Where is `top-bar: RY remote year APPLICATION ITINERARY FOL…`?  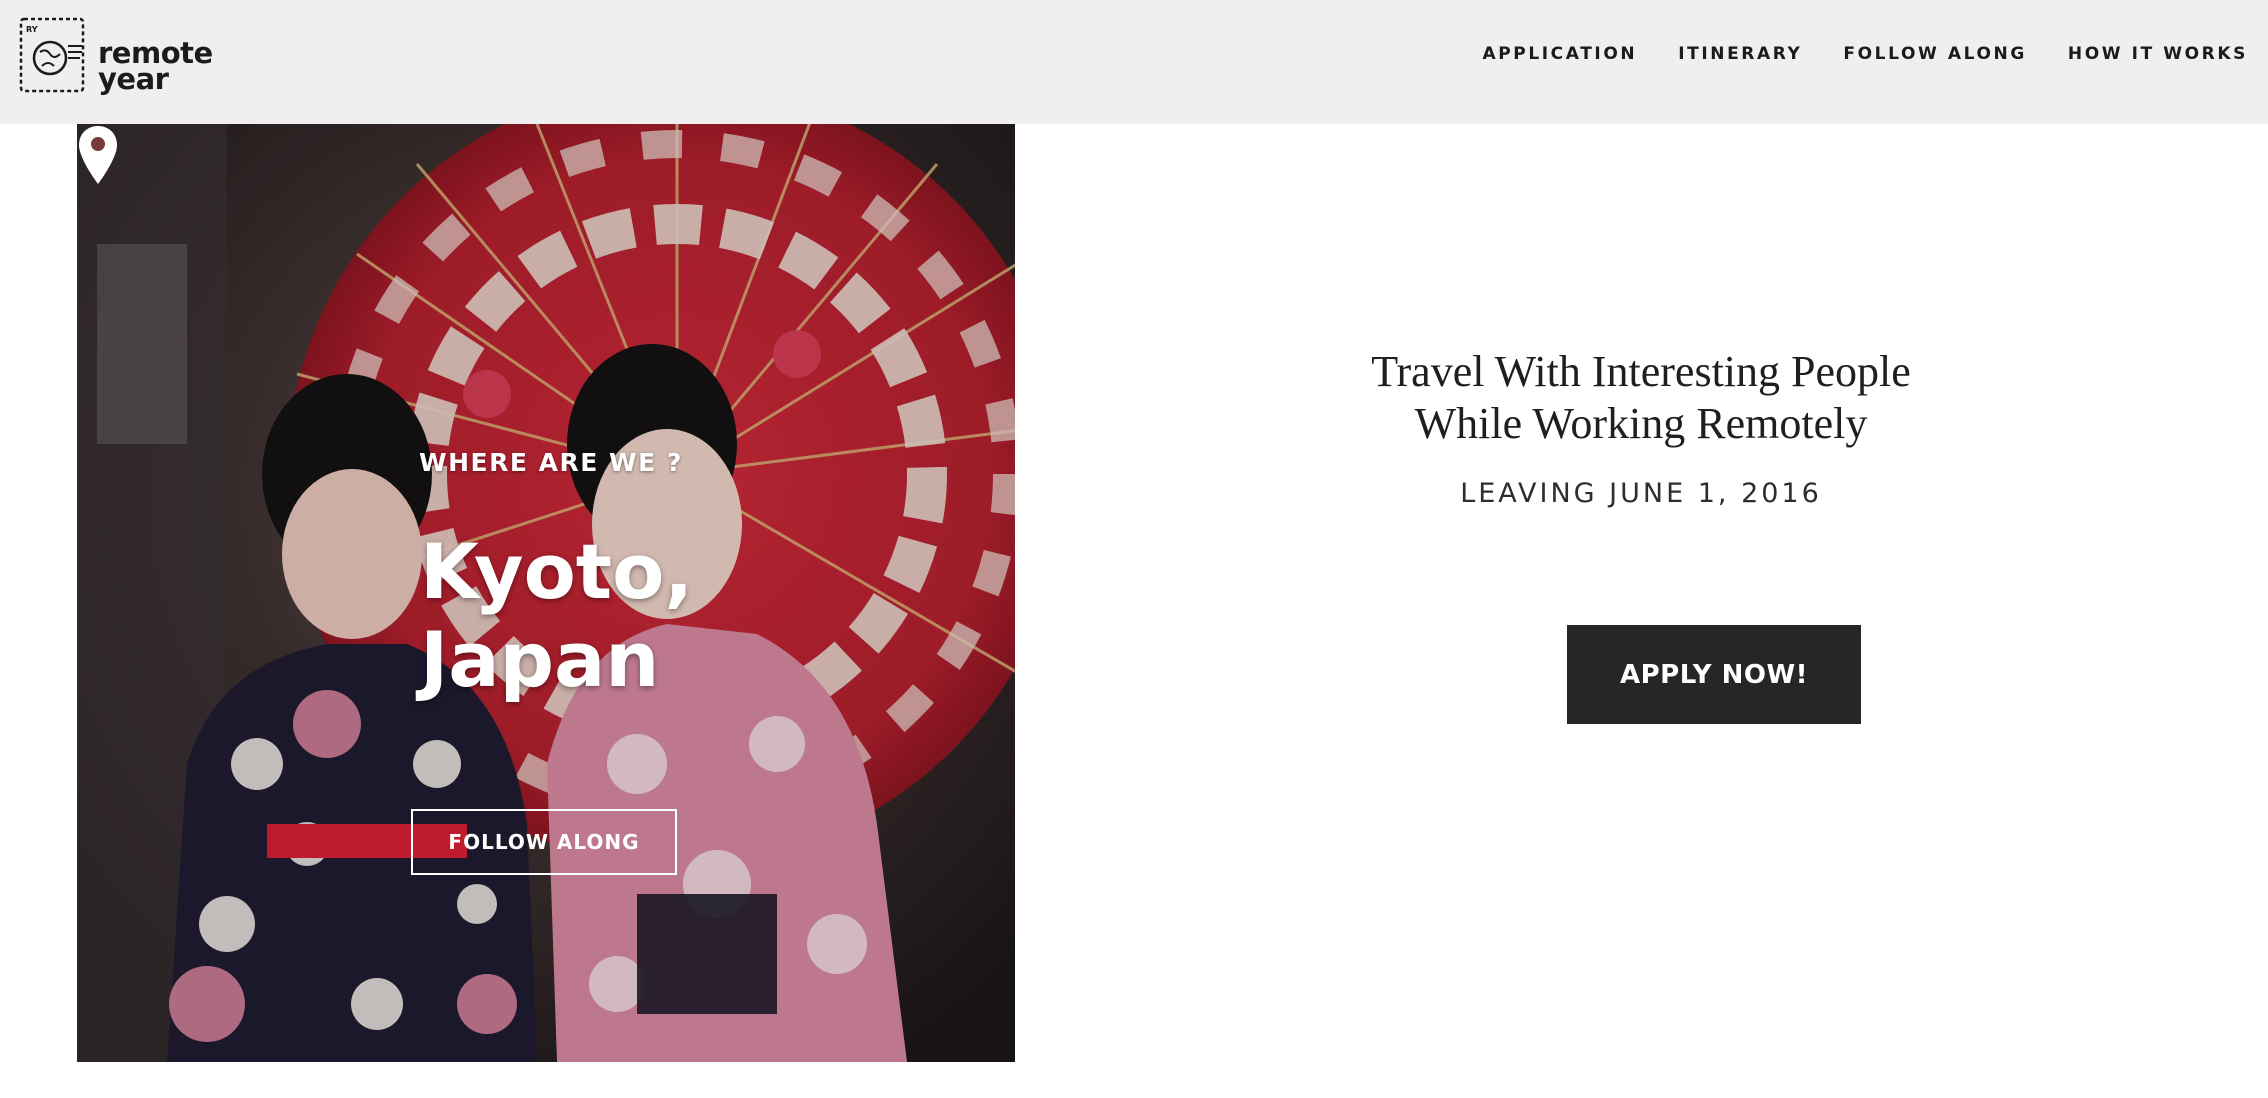
top-bar: RY remote year APPLICATION ITINERARY FOL… is located at coordinates (1134, 62).